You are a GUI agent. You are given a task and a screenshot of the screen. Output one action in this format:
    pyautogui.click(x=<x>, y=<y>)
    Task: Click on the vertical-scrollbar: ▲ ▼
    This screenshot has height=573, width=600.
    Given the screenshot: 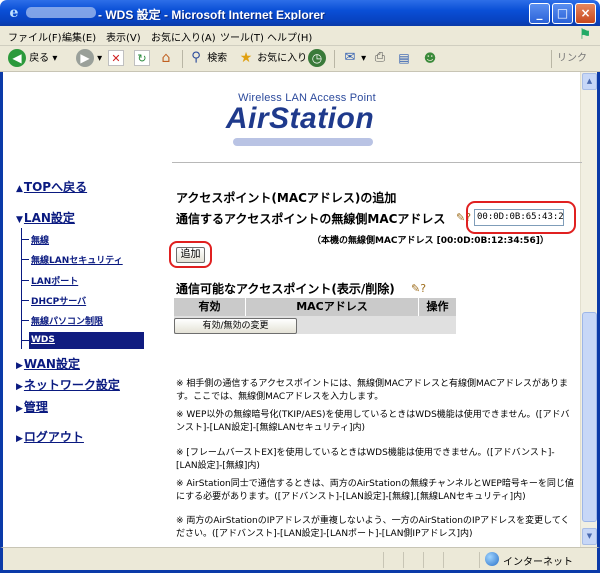 What is the action you would take?
    pyautogui.click(x=588, y=309)
    